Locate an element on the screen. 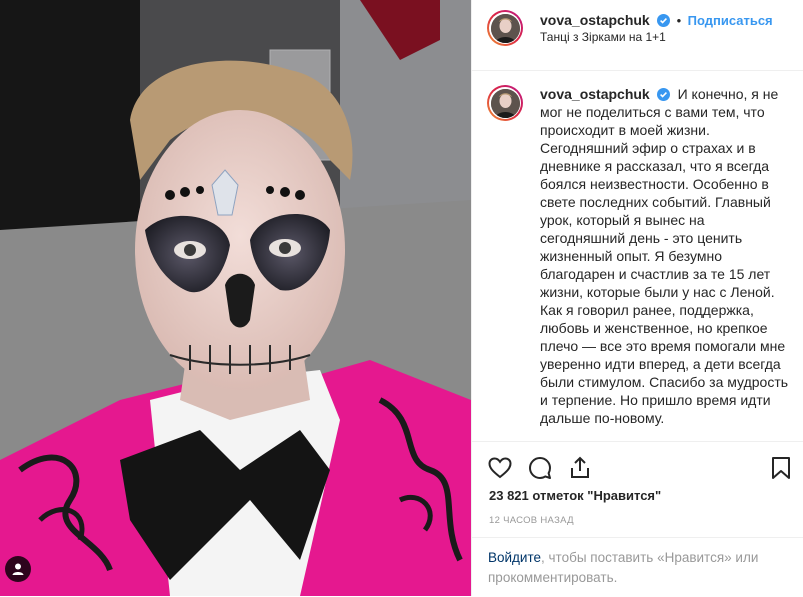 The height and width of the screenshot is (597, 803). likes-count: 23 821 отметок "Нравится" is located at coordinates (575, 495).